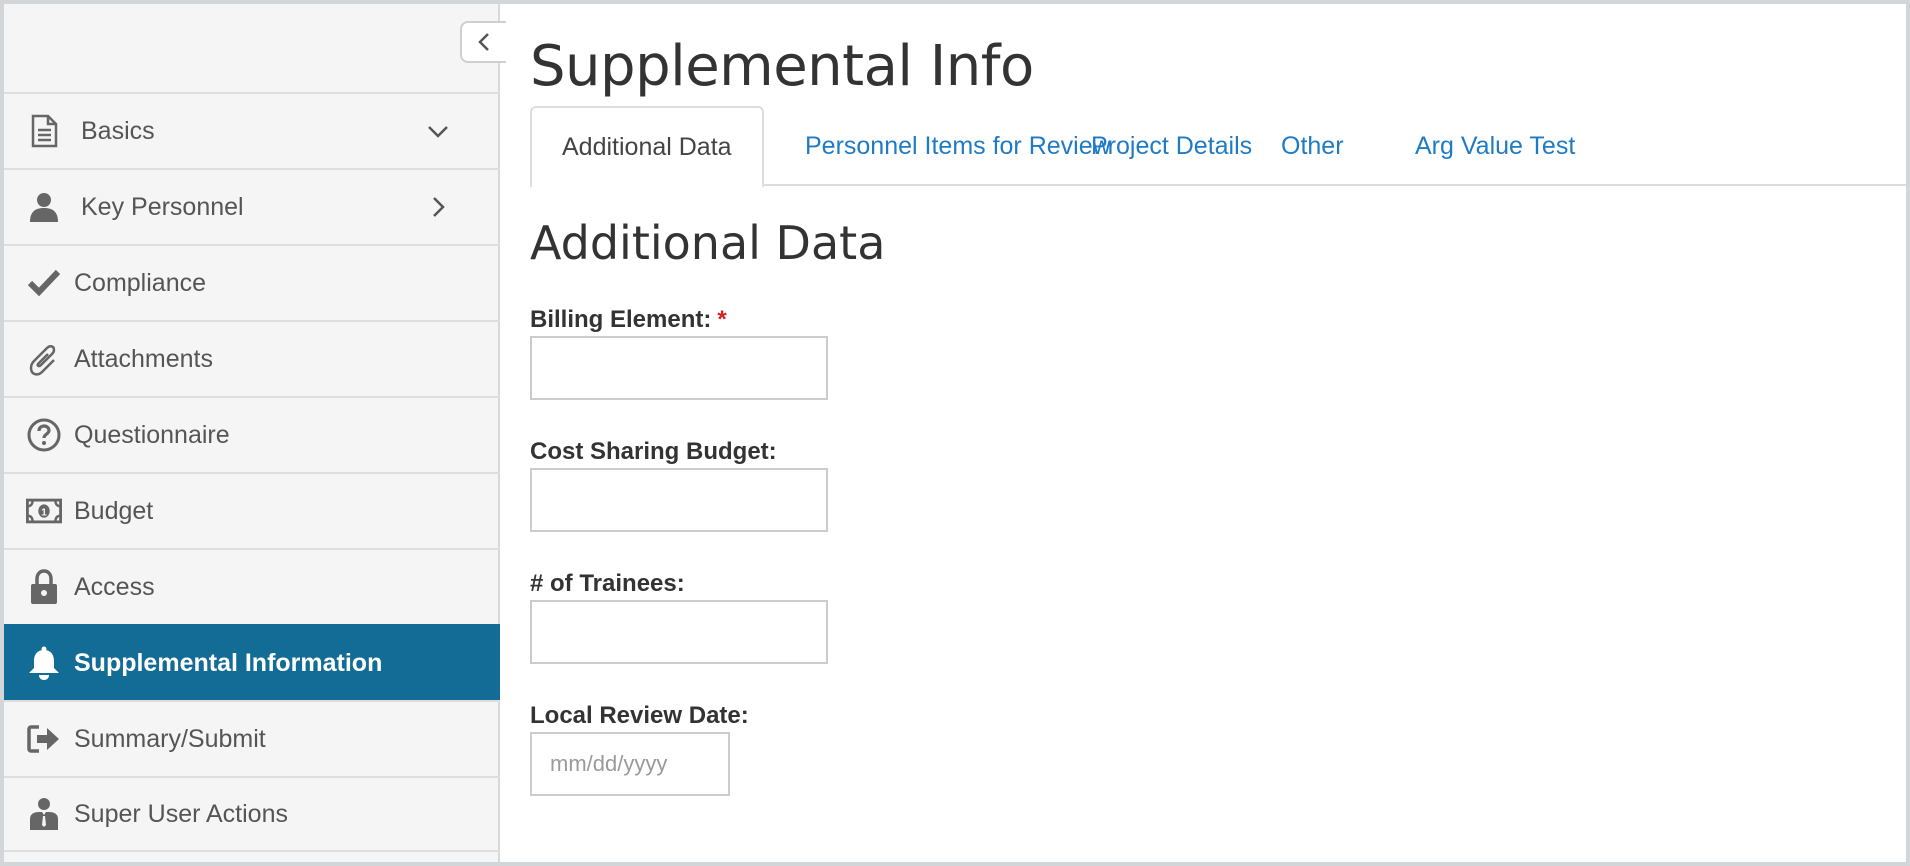 This screenshot has height=866, width=1910. Describe the element at coordinates (44, 131) in the screenshot. I see `document-icon` at that location.